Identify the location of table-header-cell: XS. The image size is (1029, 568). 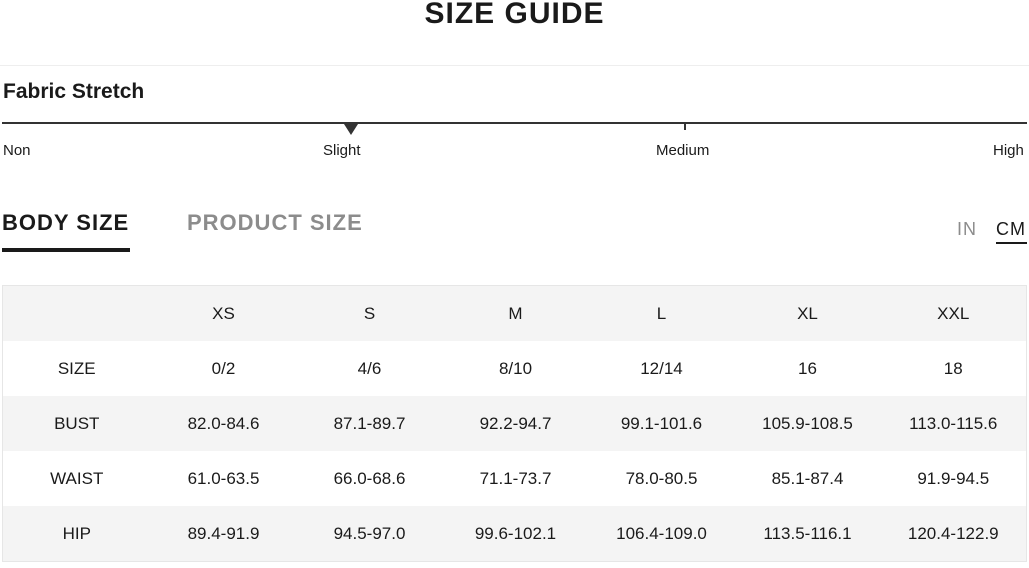
(223, 313).